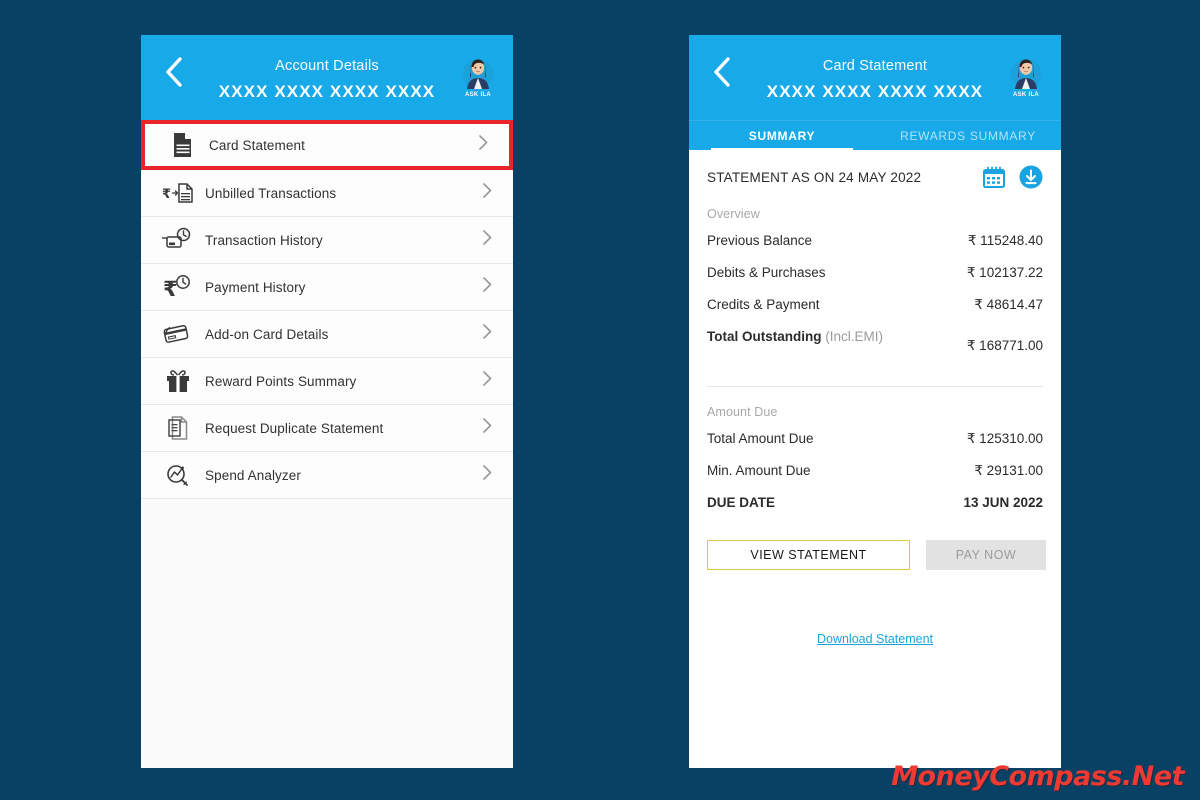  What do you see at coordinates (875, 609) in the screenshot?
I see `download-statement-link-wrap: Download Statement` at bounding box center [875, 609].